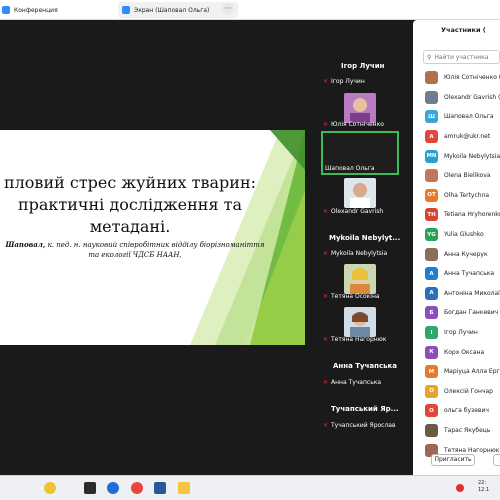  I want to click on participant-name: Yulia Glushko, so click(464, 235).